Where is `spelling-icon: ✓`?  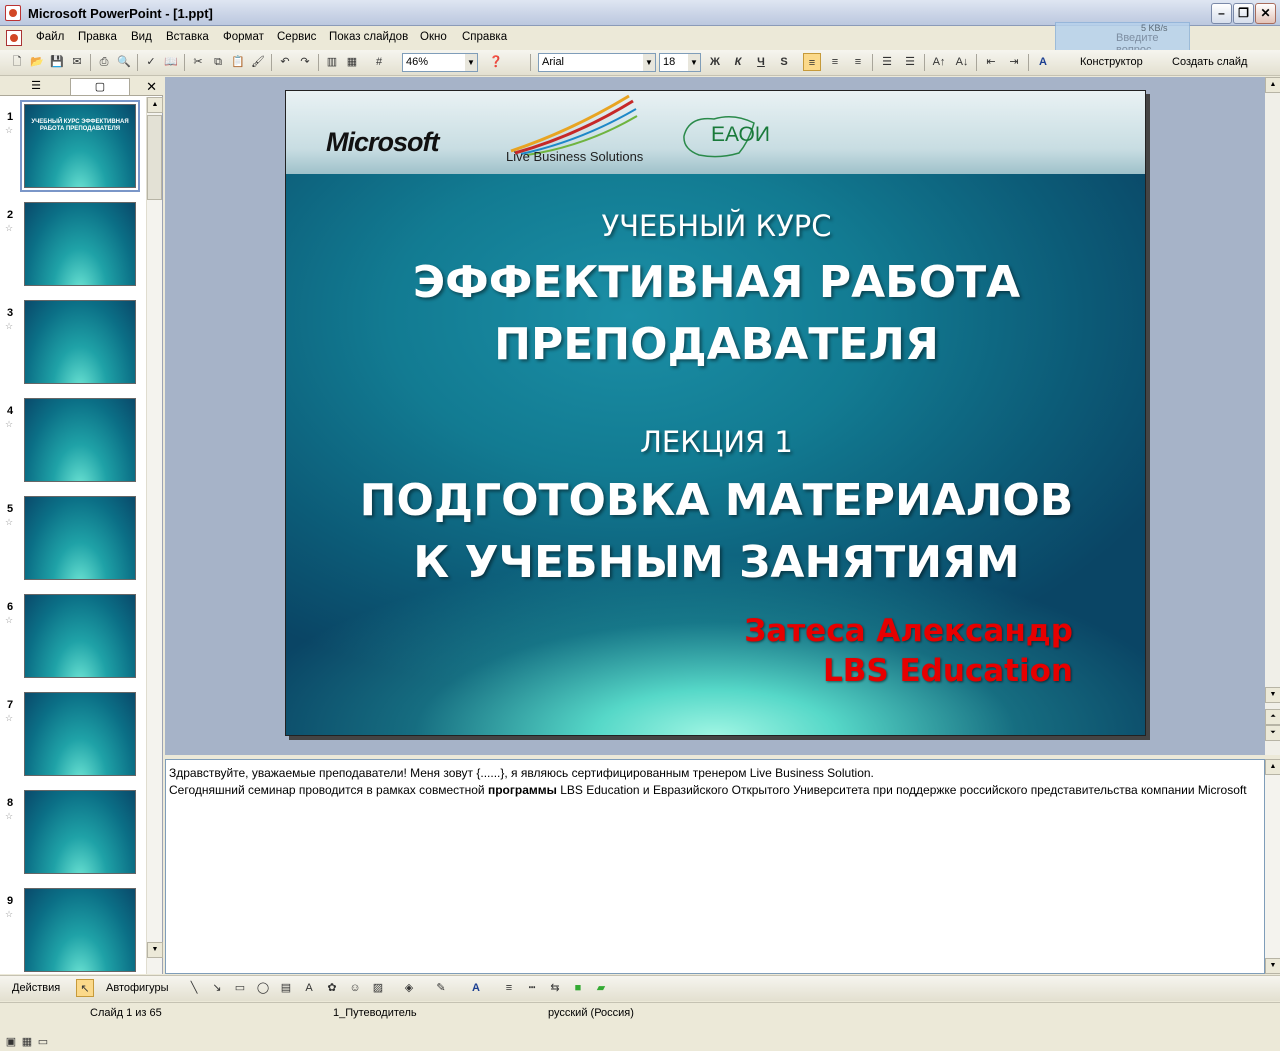
spelling-icon: ✓ is located at coordinates (151, 62).